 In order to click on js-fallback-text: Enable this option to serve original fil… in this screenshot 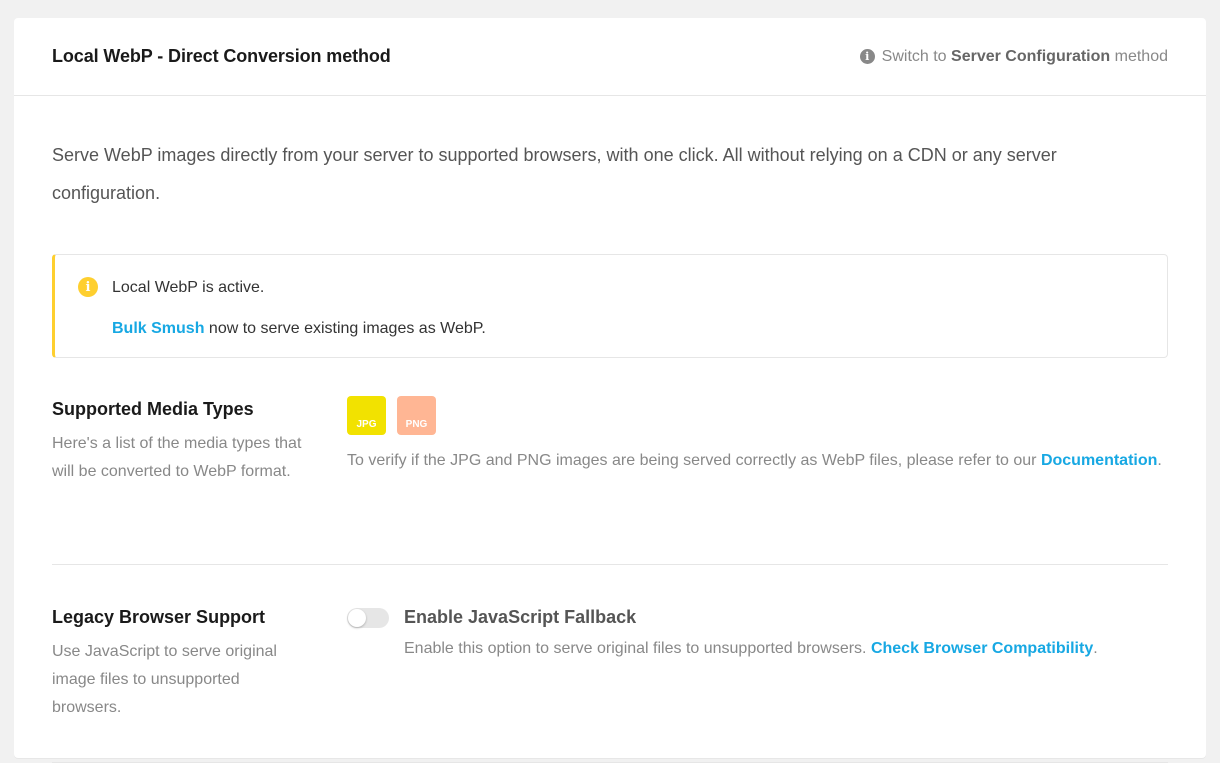, I will do `click(637, 648)`.